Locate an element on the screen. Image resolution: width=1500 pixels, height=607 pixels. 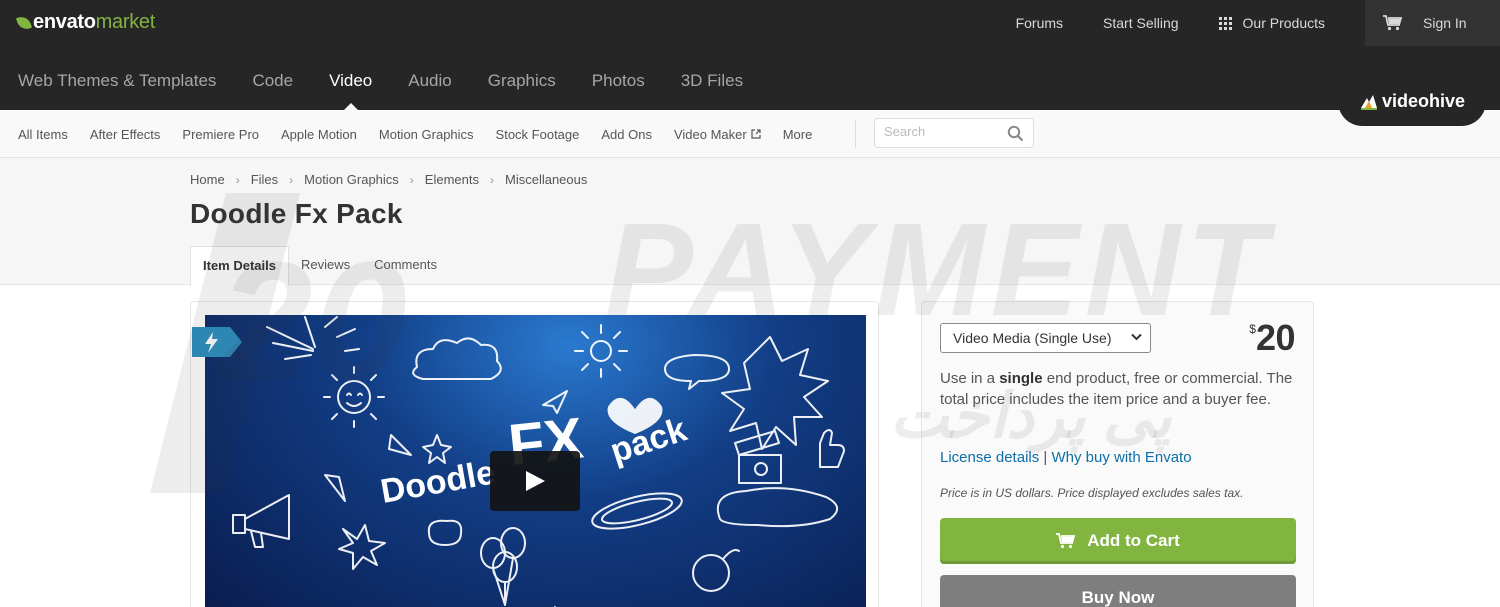
videohive-logo-icon is located at coordinates (1369, 102).